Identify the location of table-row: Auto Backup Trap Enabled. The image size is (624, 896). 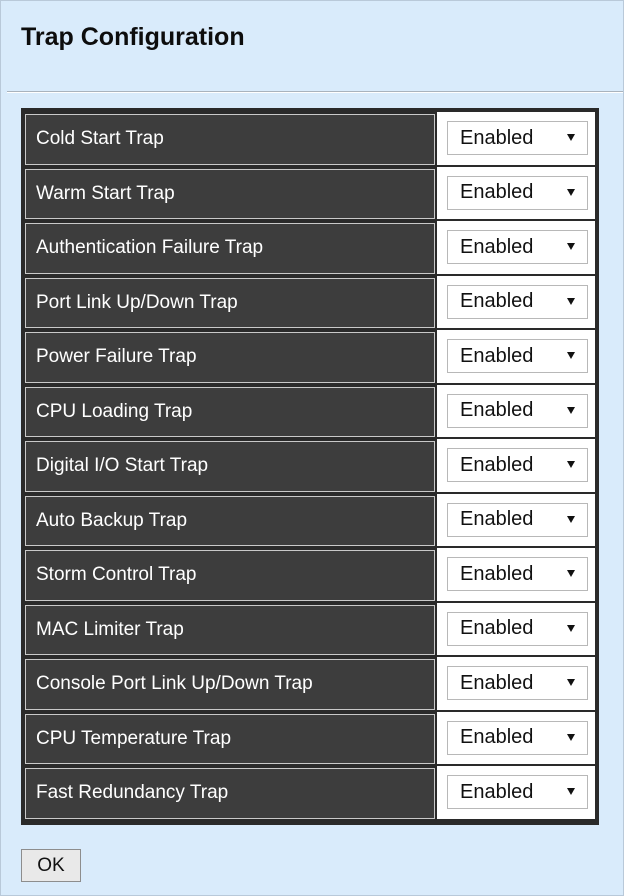
(310, 521).